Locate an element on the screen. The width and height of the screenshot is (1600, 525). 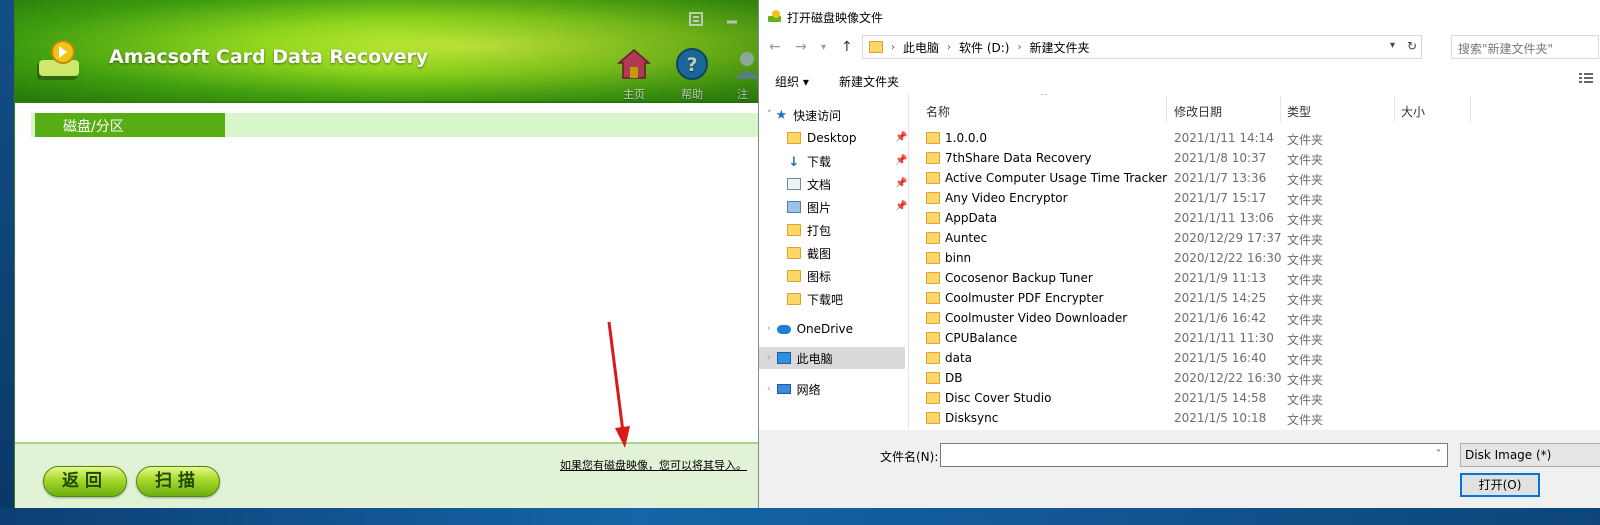
nav-onedrive: › OneDrive is located at coordinates (810, 329).